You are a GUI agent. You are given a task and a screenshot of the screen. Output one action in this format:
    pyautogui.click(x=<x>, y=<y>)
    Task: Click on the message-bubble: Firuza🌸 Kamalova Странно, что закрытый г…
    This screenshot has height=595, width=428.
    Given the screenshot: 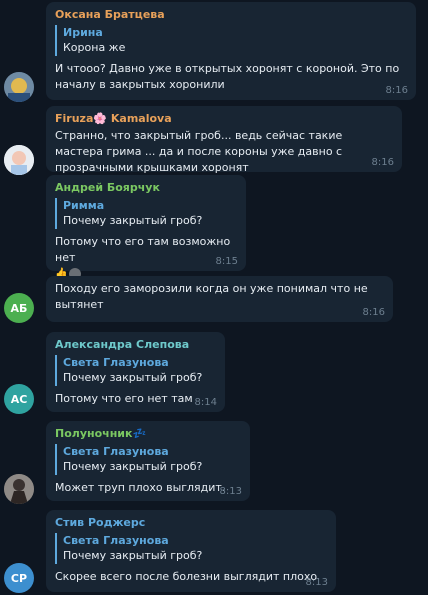 What is the action you would take?
    pyautogui.click(x=224, y=140)
    